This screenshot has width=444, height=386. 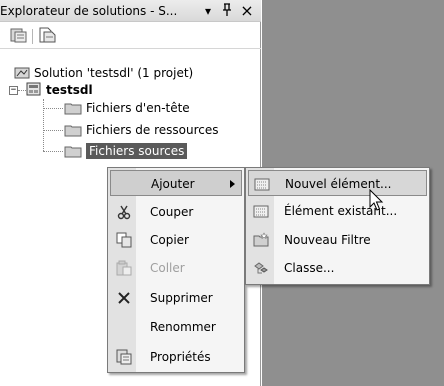 I want to click on folder-label: Fichiers d'en-tête, so click(x=138, y=108).